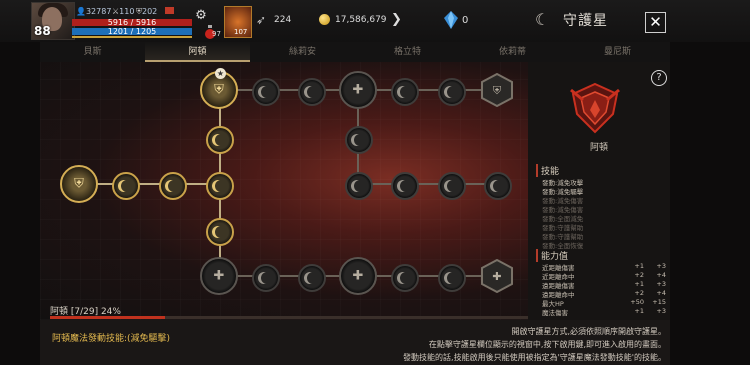  Describe the element at coordinates (302, 52) in the screenshot. I see `tab-silian: 絲莉安` at that location.